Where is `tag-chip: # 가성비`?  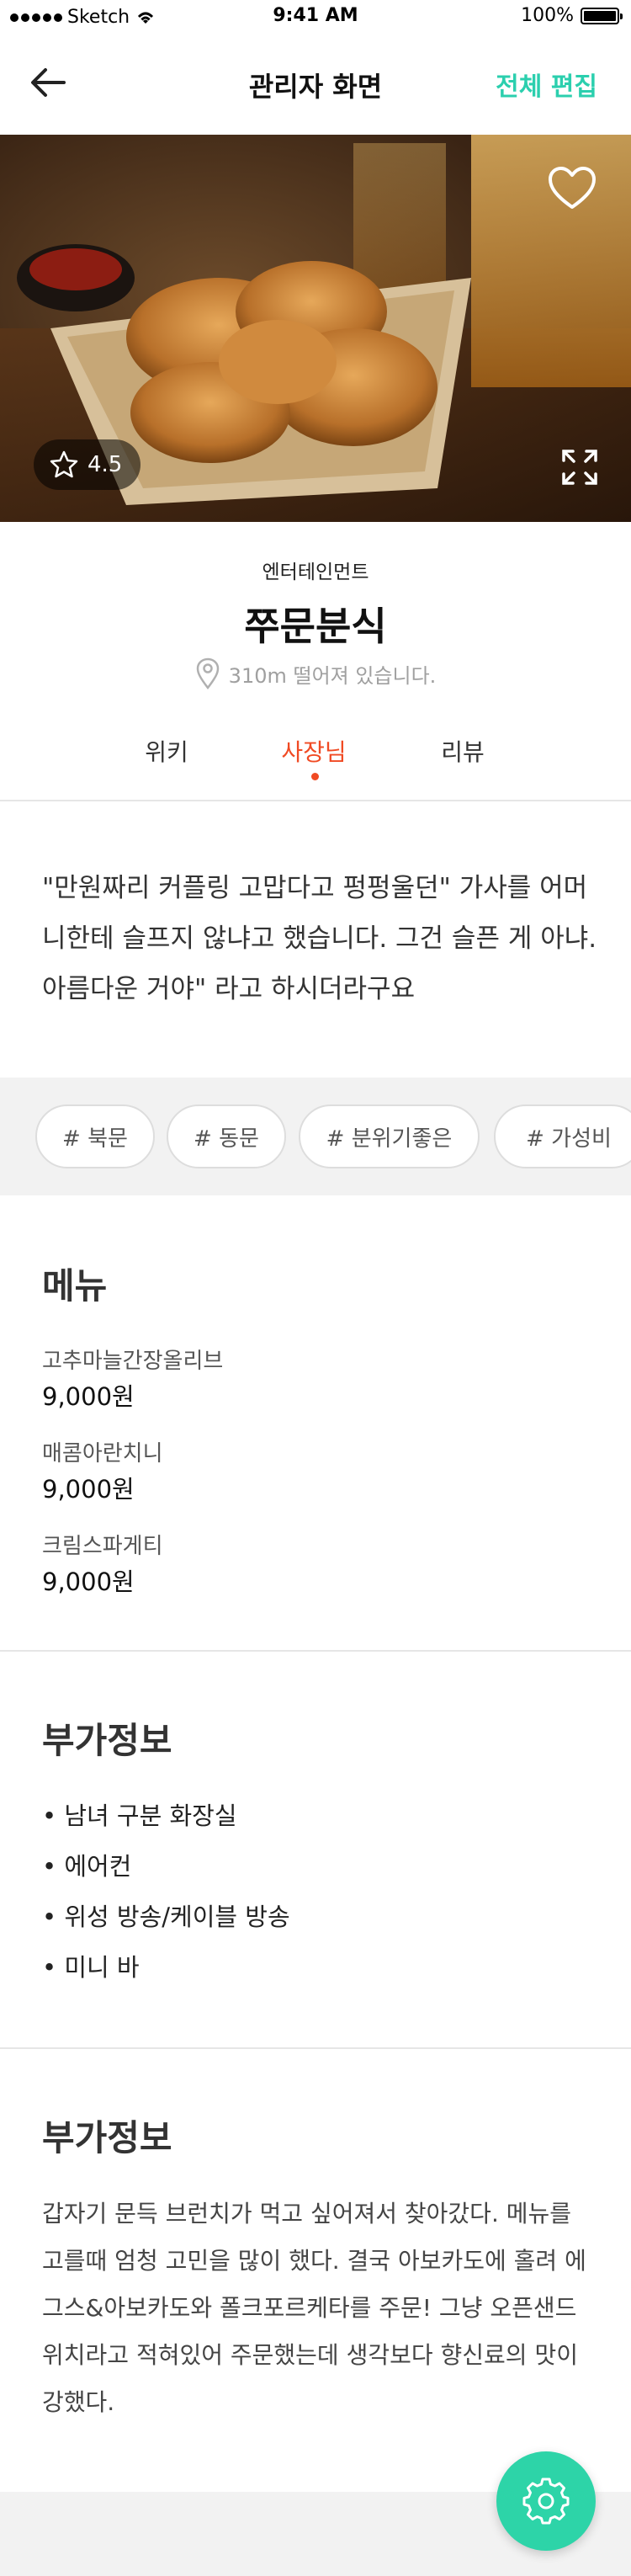 tag-chip: # 가성비 is located at coordinates (562, 1136).